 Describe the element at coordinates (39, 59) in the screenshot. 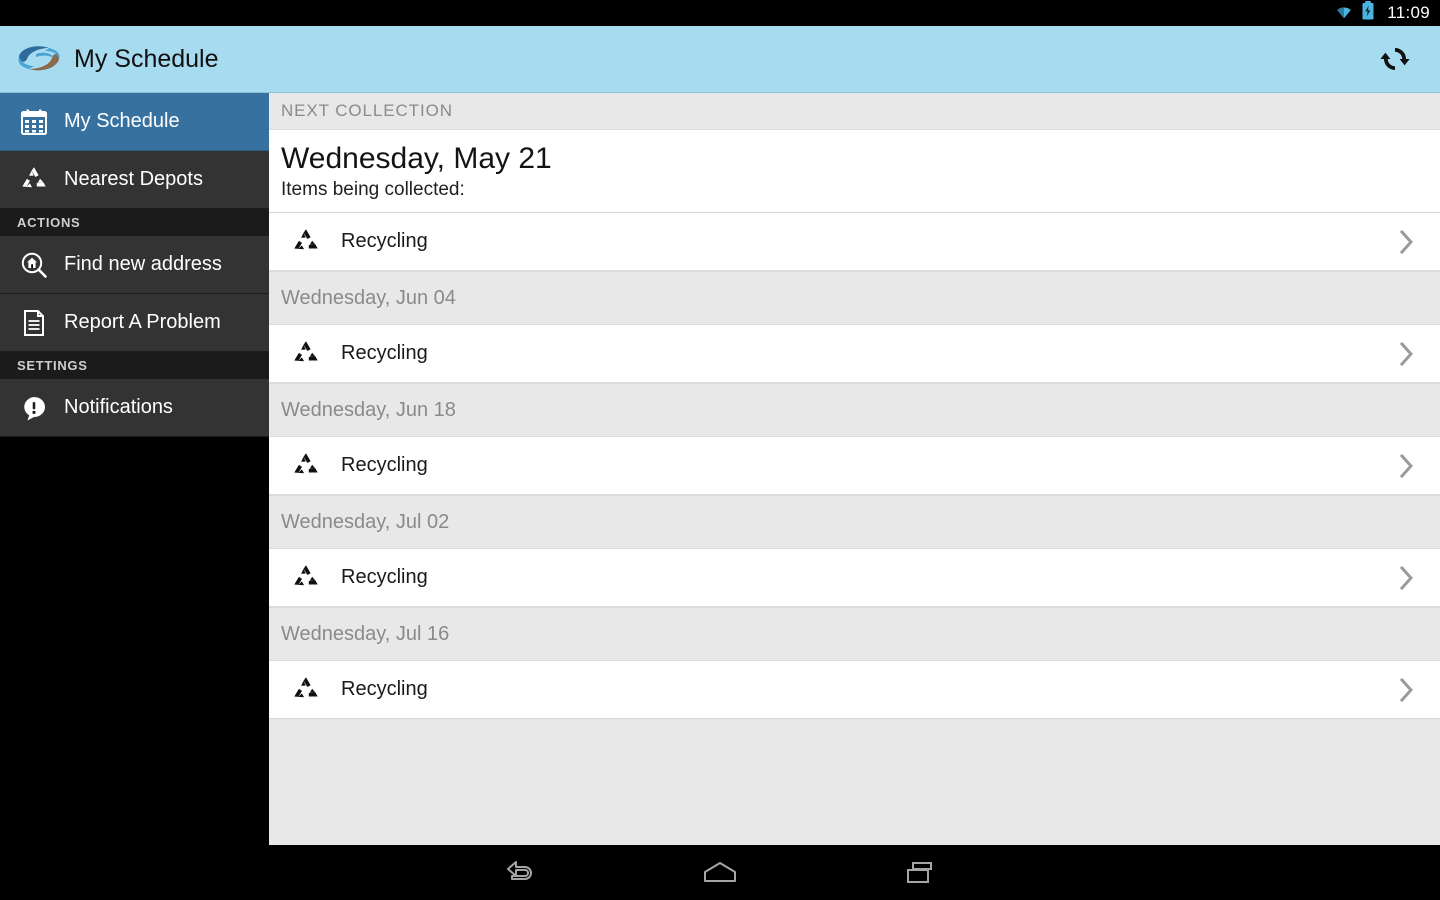

I see `app-logo-swirl-icon` at that location.